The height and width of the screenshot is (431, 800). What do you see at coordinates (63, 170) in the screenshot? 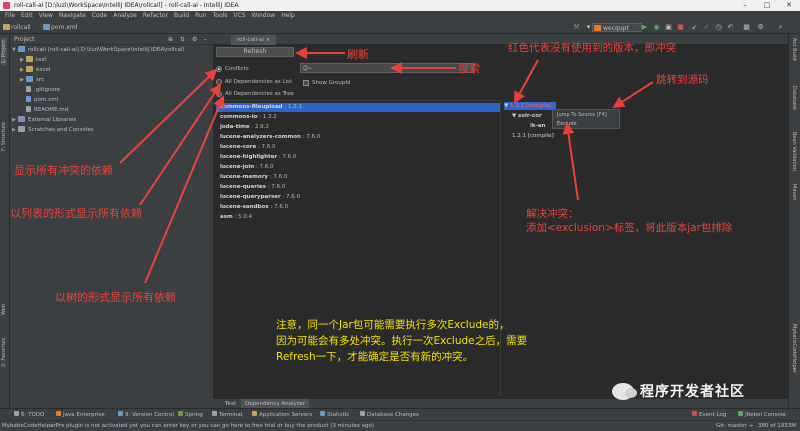
I see `annotation-show-conflicts: 显示所有冲突的依赖` at bounding box center [63, 170].